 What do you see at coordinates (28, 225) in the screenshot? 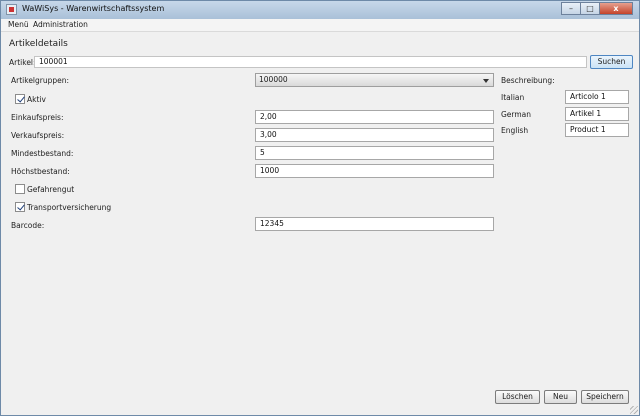
I see `barcode-label: Barcode:` at bounding box center [28, 225].